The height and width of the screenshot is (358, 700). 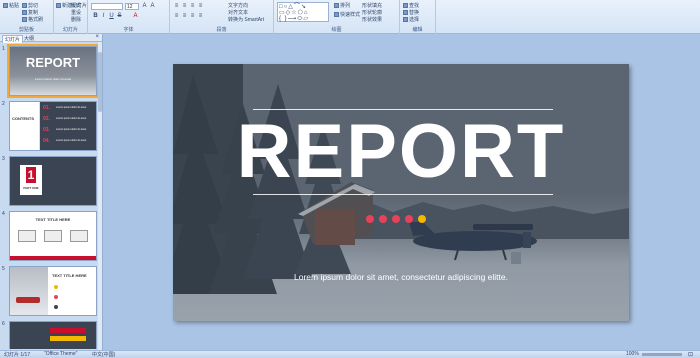 What do you see at coordinates (13, 39) in the screenshot?
I see `tab-slides: 幻灯片` at bounding box center [13, 39].